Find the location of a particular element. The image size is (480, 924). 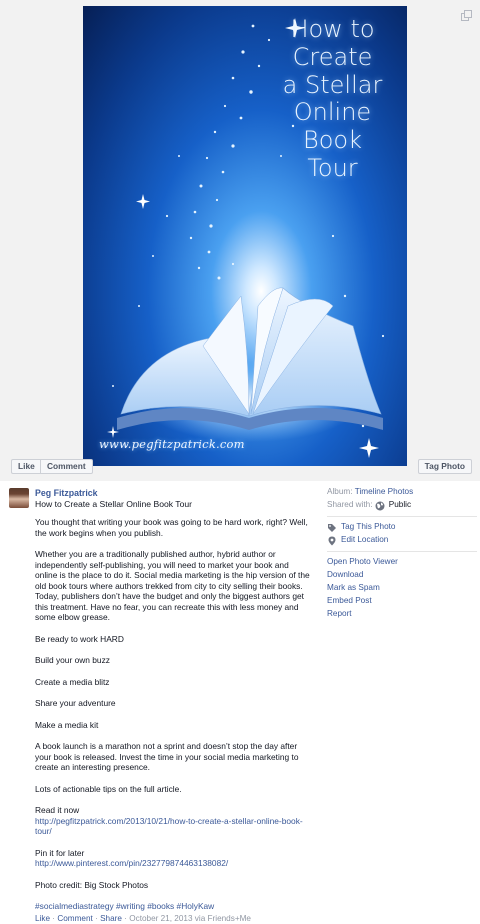

tag-photo-button: Tag Photo is located at coordinates (444, 466).